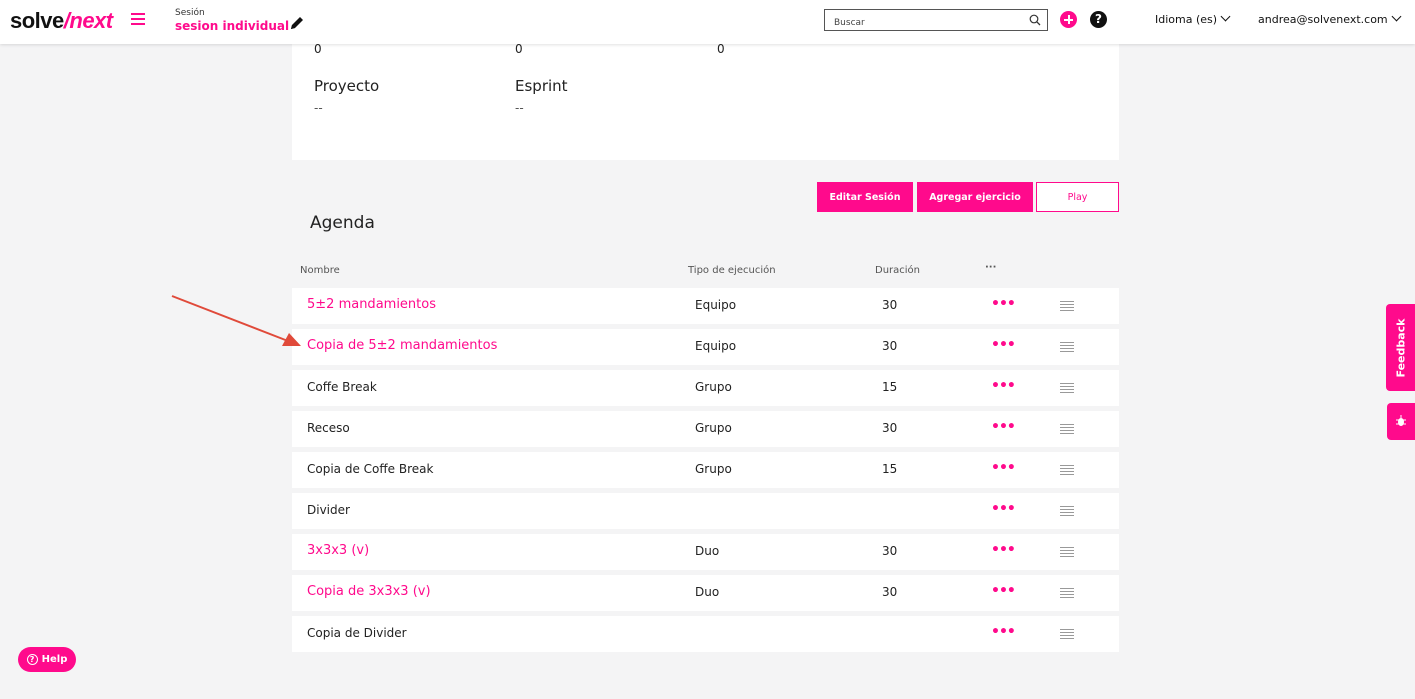 Image resolution: width=1415 pixels, height=699 pixels. What do you see at coordinates (297, 23) in the screenshot?
I see `pencil-icon` at bounding box center [297, 23].